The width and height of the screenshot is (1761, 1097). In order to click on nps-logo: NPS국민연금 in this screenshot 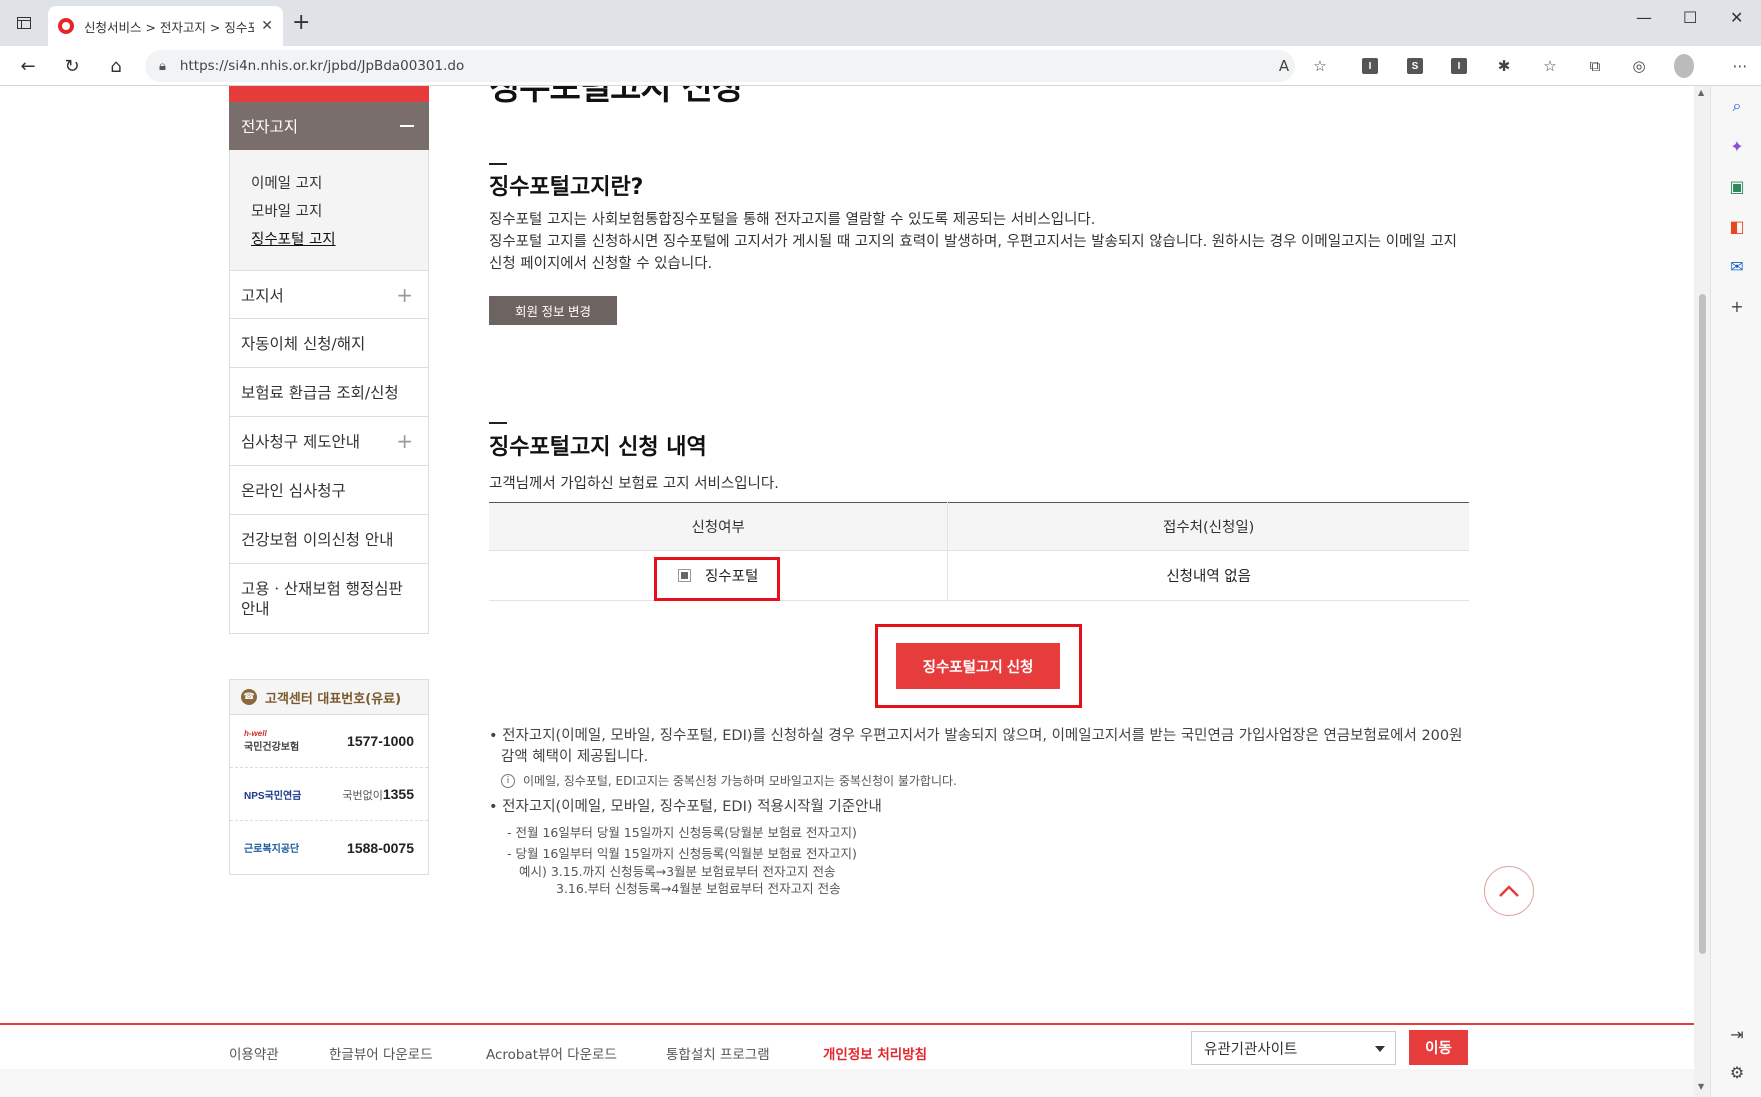, I will do `click(273, 796)`.